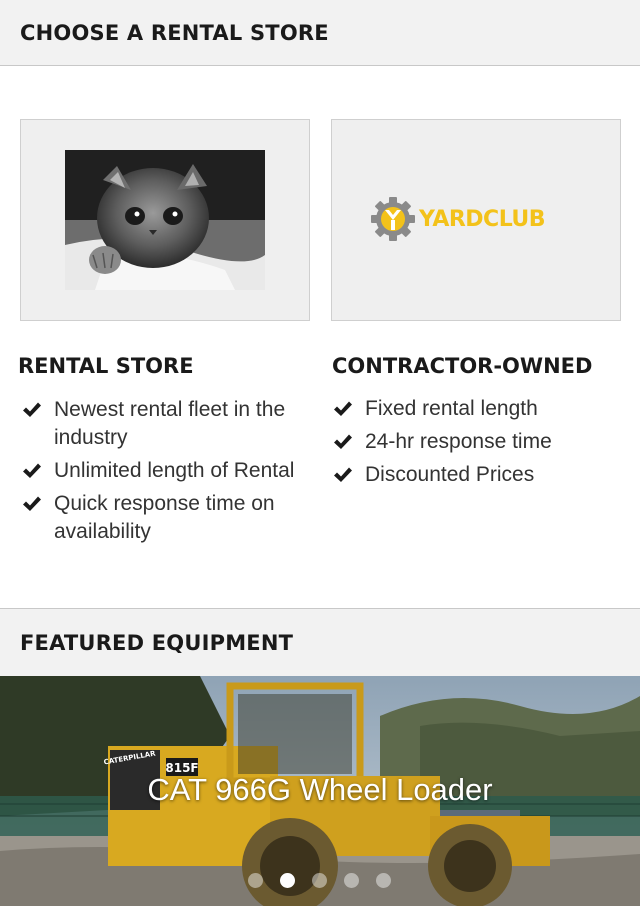  I want to click on feature-item: Discounted Prices, so click(483, 475).